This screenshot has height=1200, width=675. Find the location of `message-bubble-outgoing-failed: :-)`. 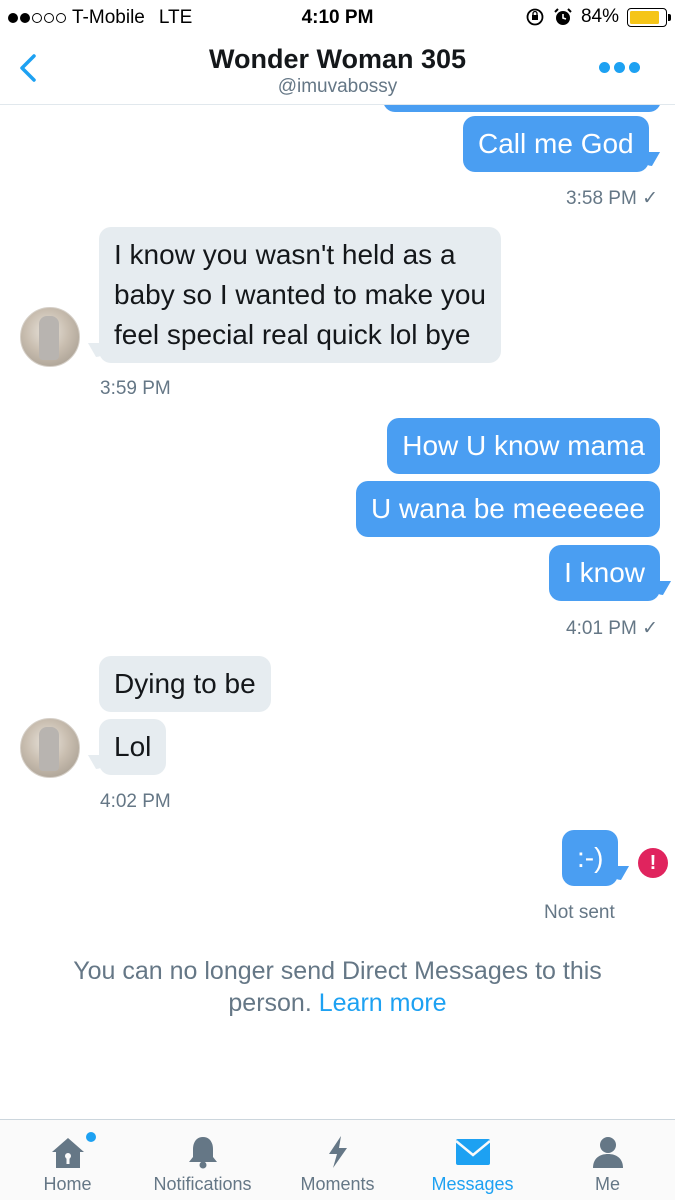

message-bubble-outgoing-failed: :-) is located at coordinates (590, 858).